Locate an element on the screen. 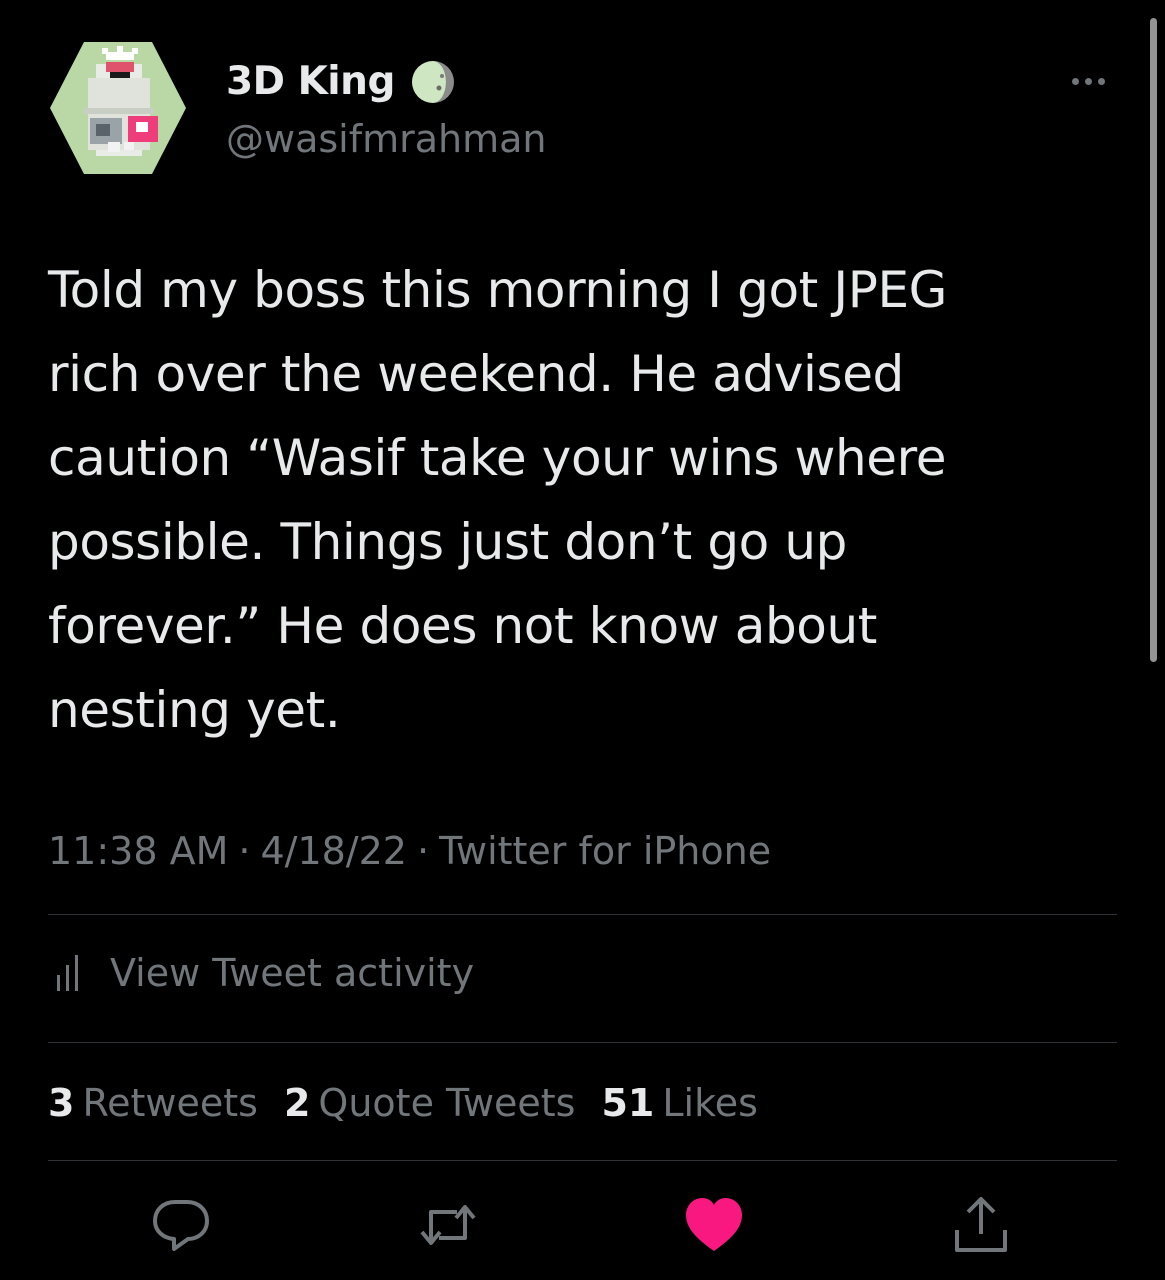 Image resolution: width=1165 pixels, height=1280 pixels. likes-label: Likes is located at coordinates (710, 1103).